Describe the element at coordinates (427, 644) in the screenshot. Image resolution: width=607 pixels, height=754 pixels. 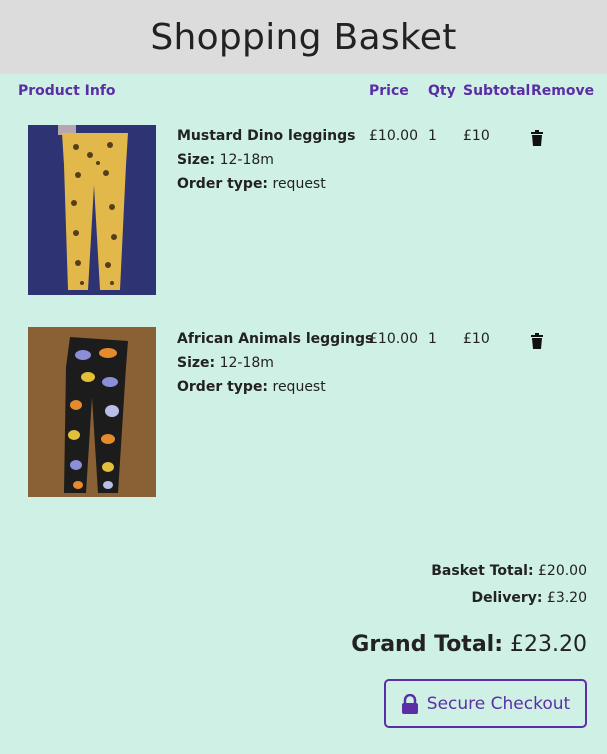
I see `grand-total-label: Grand Total:` at that location.